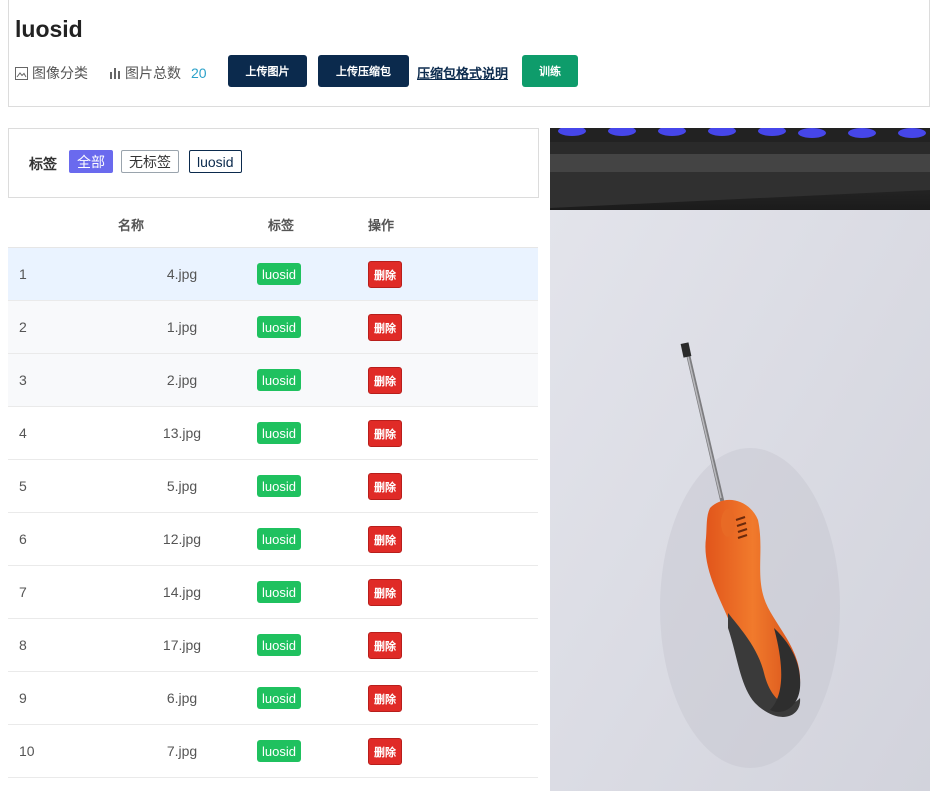 This screenshot has height=791, width=951. I want to click on row-file-name: 12.jpg, so click(182, 539).